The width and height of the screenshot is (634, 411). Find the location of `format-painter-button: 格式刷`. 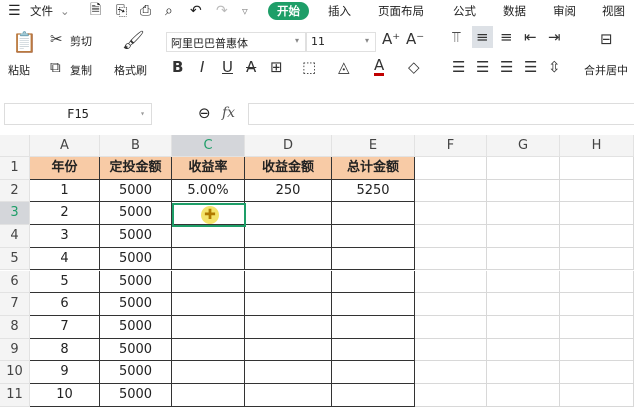

format-painter-button: 格式刷 is located at coordinates (130, 70).